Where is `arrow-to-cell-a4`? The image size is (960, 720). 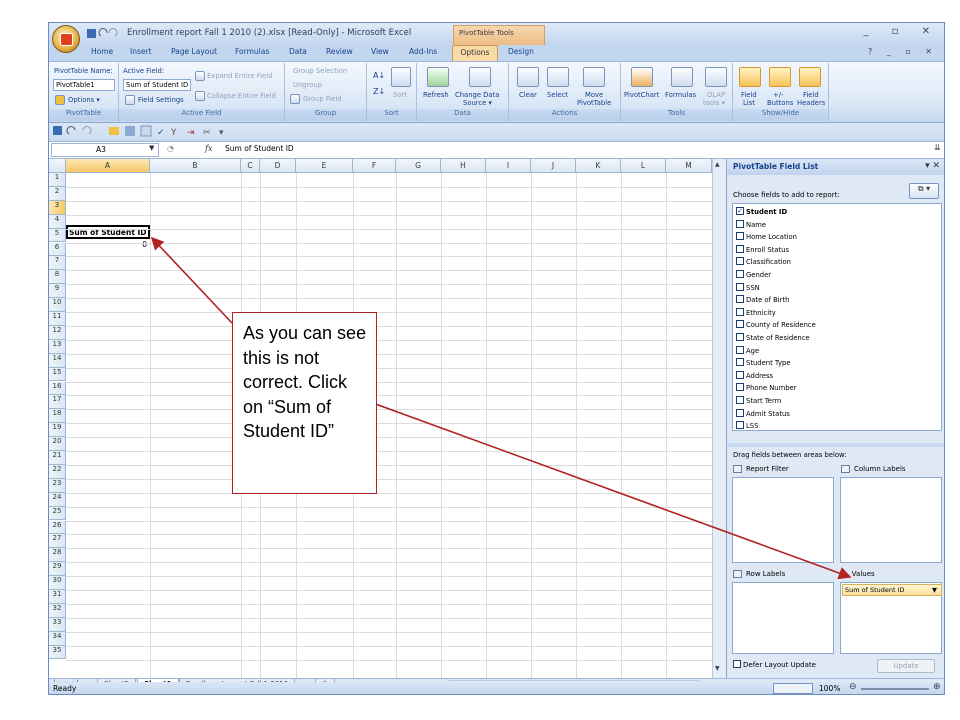 arrow-to-cell-a4 is located at coordinates (191, 280).